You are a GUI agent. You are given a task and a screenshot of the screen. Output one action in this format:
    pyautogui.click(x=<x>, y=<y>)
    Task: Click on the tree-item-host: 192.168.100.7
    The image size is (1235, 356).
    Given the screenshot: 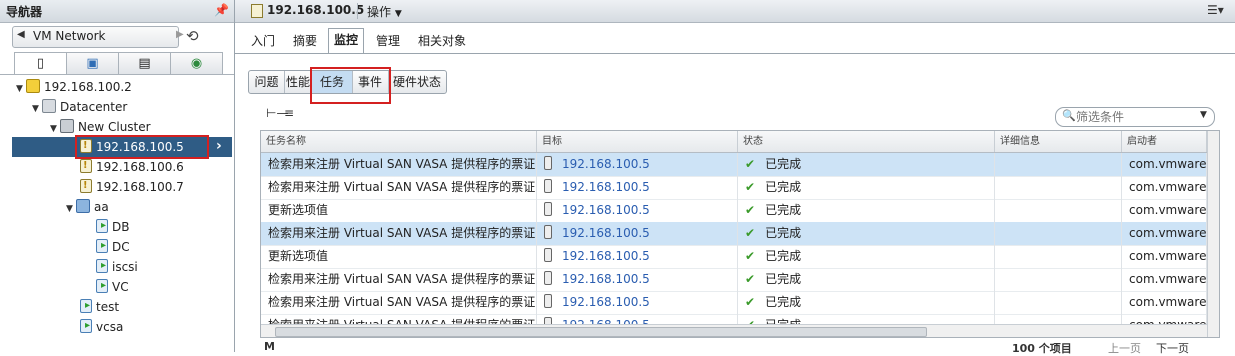 What is the action you would take?
    pyautogui.click(x=132, y=186)
    